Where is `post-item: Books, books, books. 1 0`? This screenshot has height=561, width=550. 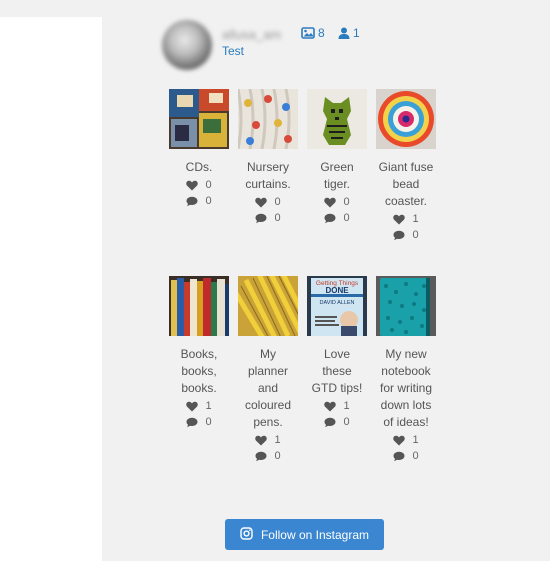
post-item: Books, books, books. 1 0 is located at coordinates (199, 353).